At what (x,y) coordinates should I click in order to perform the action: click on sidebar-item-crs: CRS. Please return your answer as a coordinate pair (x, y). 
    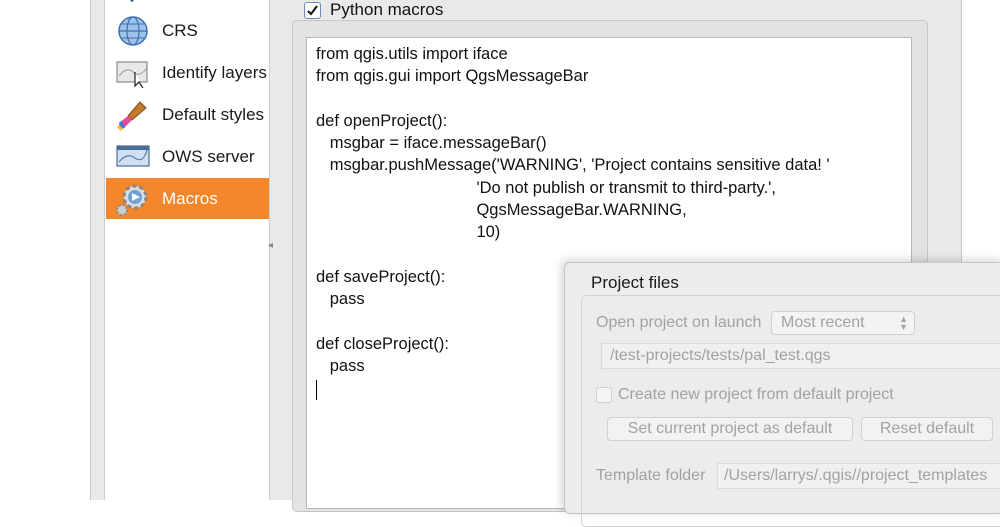
    Looking at the image, I should click on (187, 30).